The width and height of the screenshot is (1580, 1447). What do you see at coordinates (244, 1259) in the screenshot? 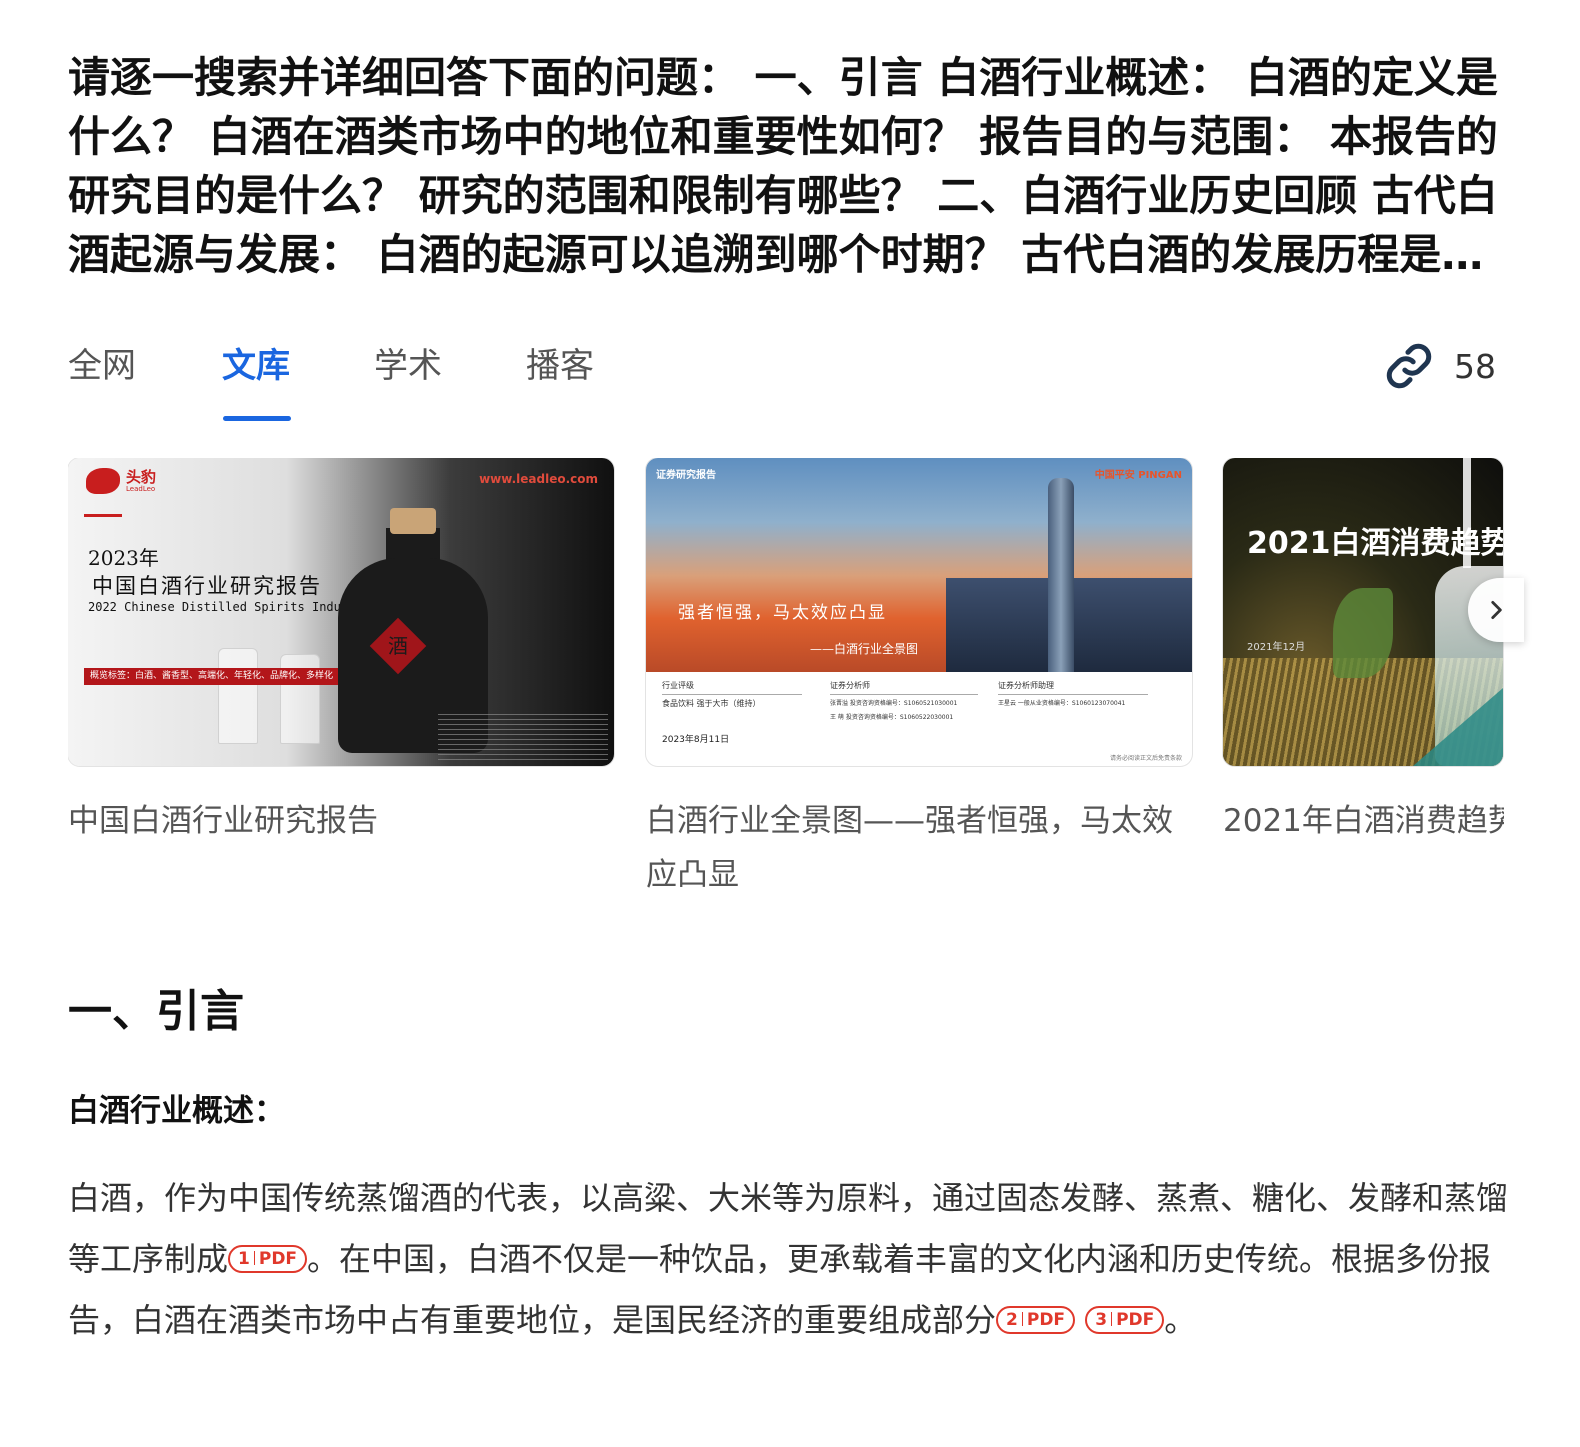
I see `citation-number: 1` at bounding box center [244, 1259].